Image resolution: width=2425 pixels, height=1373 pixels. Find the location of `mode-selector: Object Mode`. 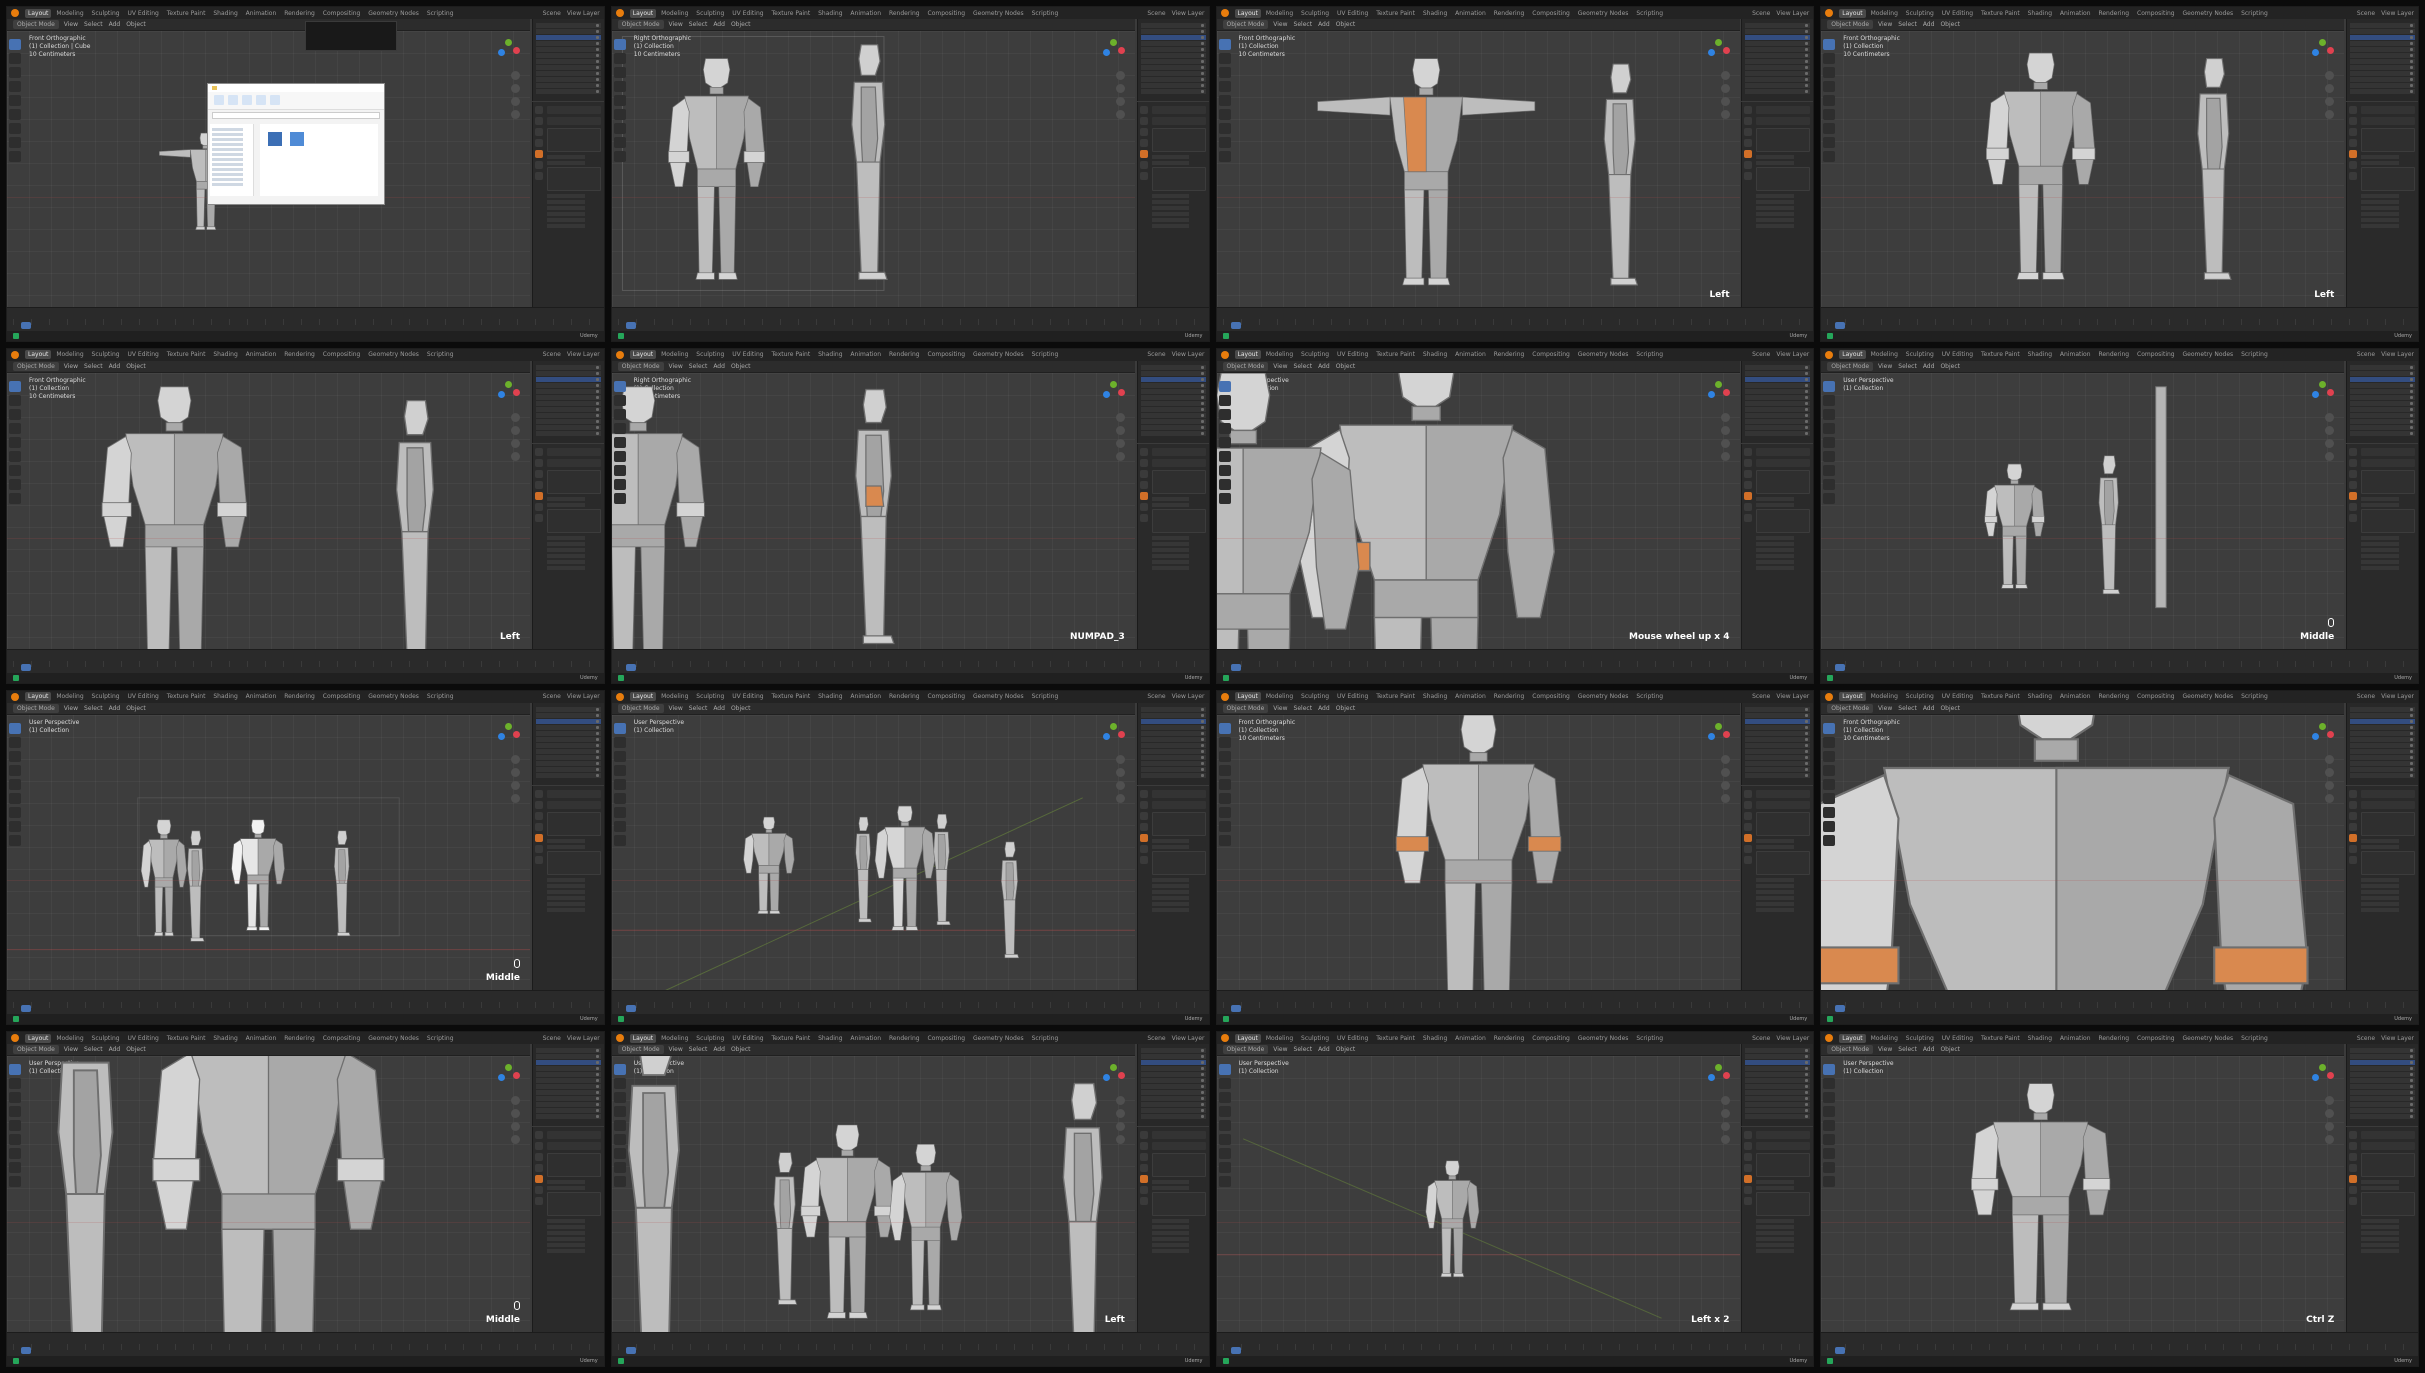

mode-selector: Object Mode is located at coordinates (36, 708).